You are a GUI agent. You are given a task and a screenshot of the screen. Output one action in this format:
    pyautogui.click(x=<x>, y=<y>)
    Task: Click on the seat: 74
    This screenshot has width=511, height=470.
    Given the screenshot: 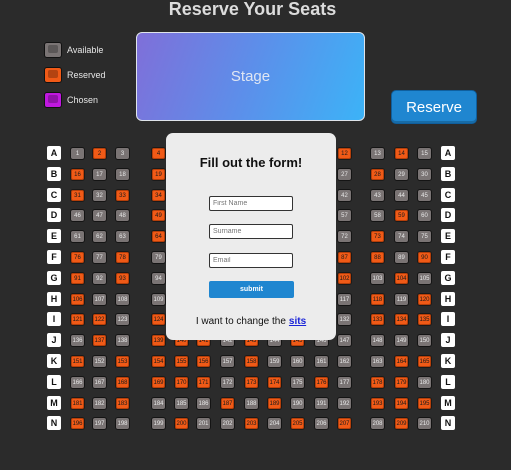 What is the action you would take?
    pyautogui.click(x=401, y=236)
    